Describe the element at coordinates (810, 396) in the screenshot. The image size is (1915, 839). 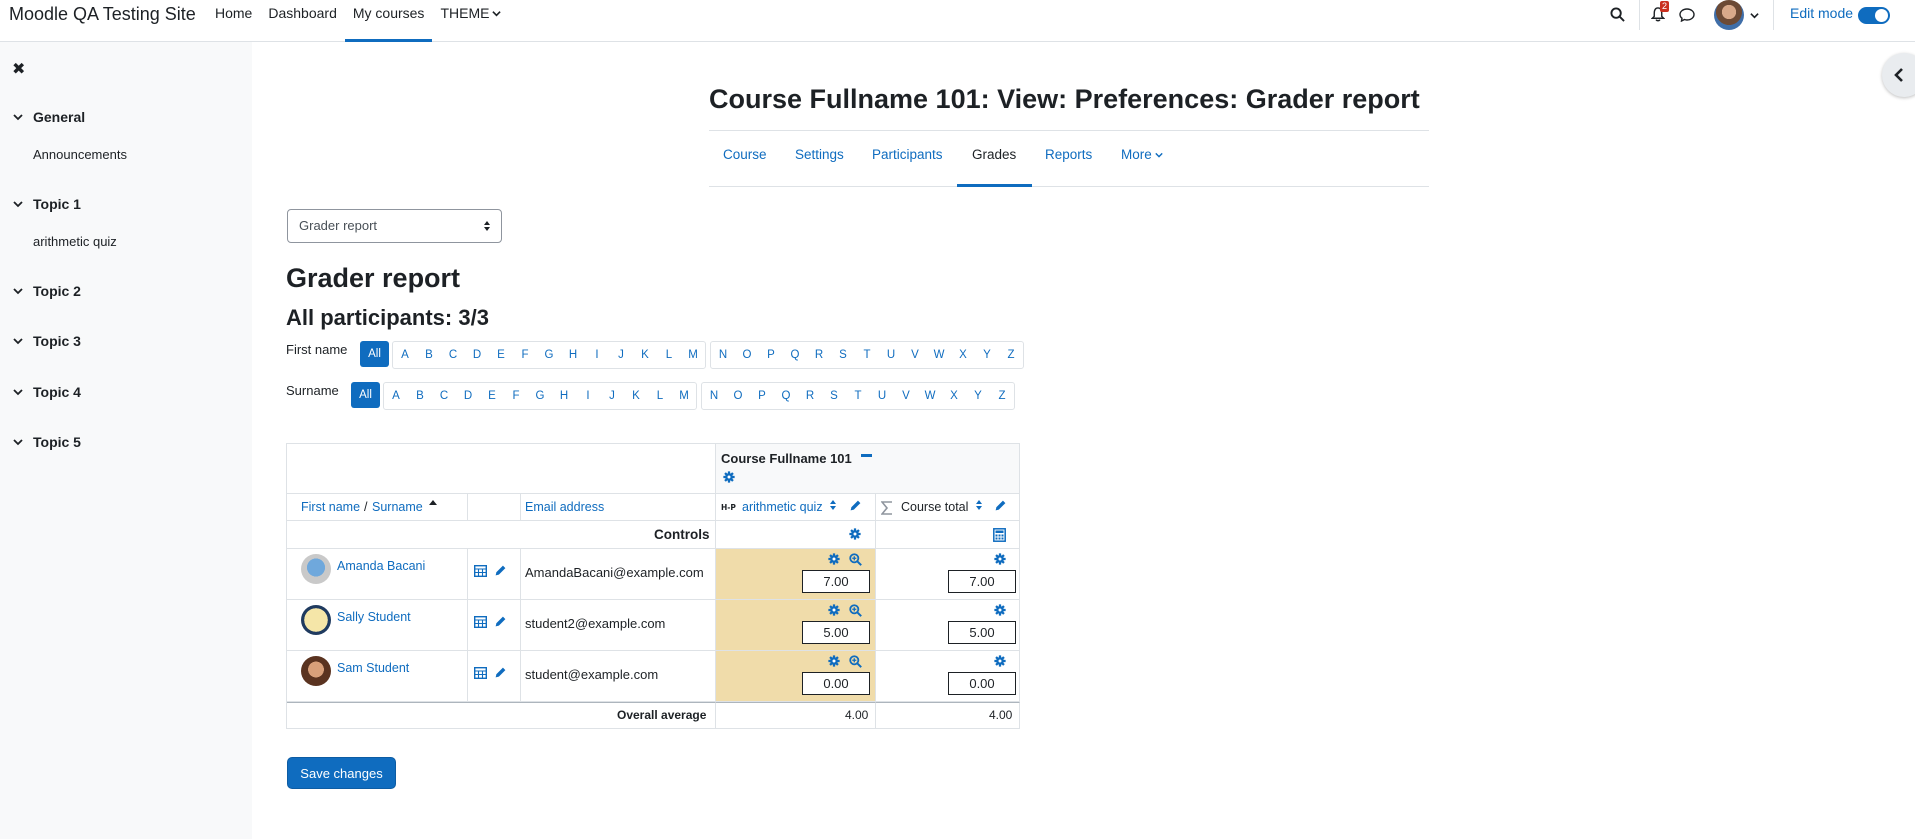
I see `surname-initial-r: R` at that location.